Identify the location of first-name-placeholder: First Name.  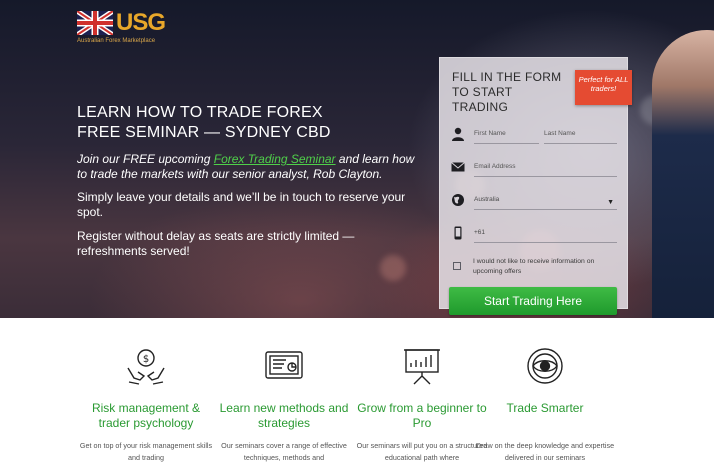
(490, 133).